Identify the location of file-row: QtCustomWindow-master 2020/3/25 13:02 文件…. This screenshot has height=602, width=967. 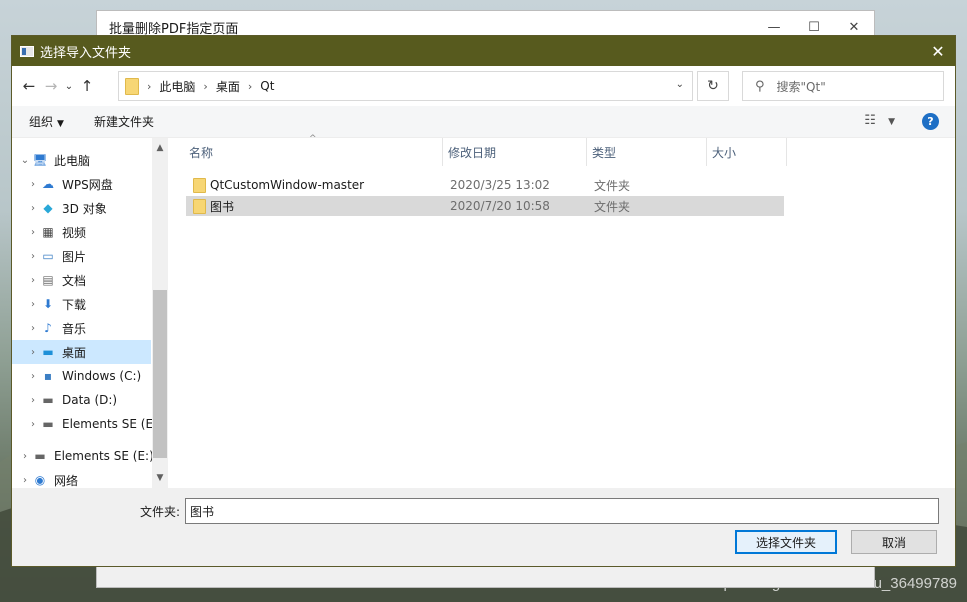
(485, 185).